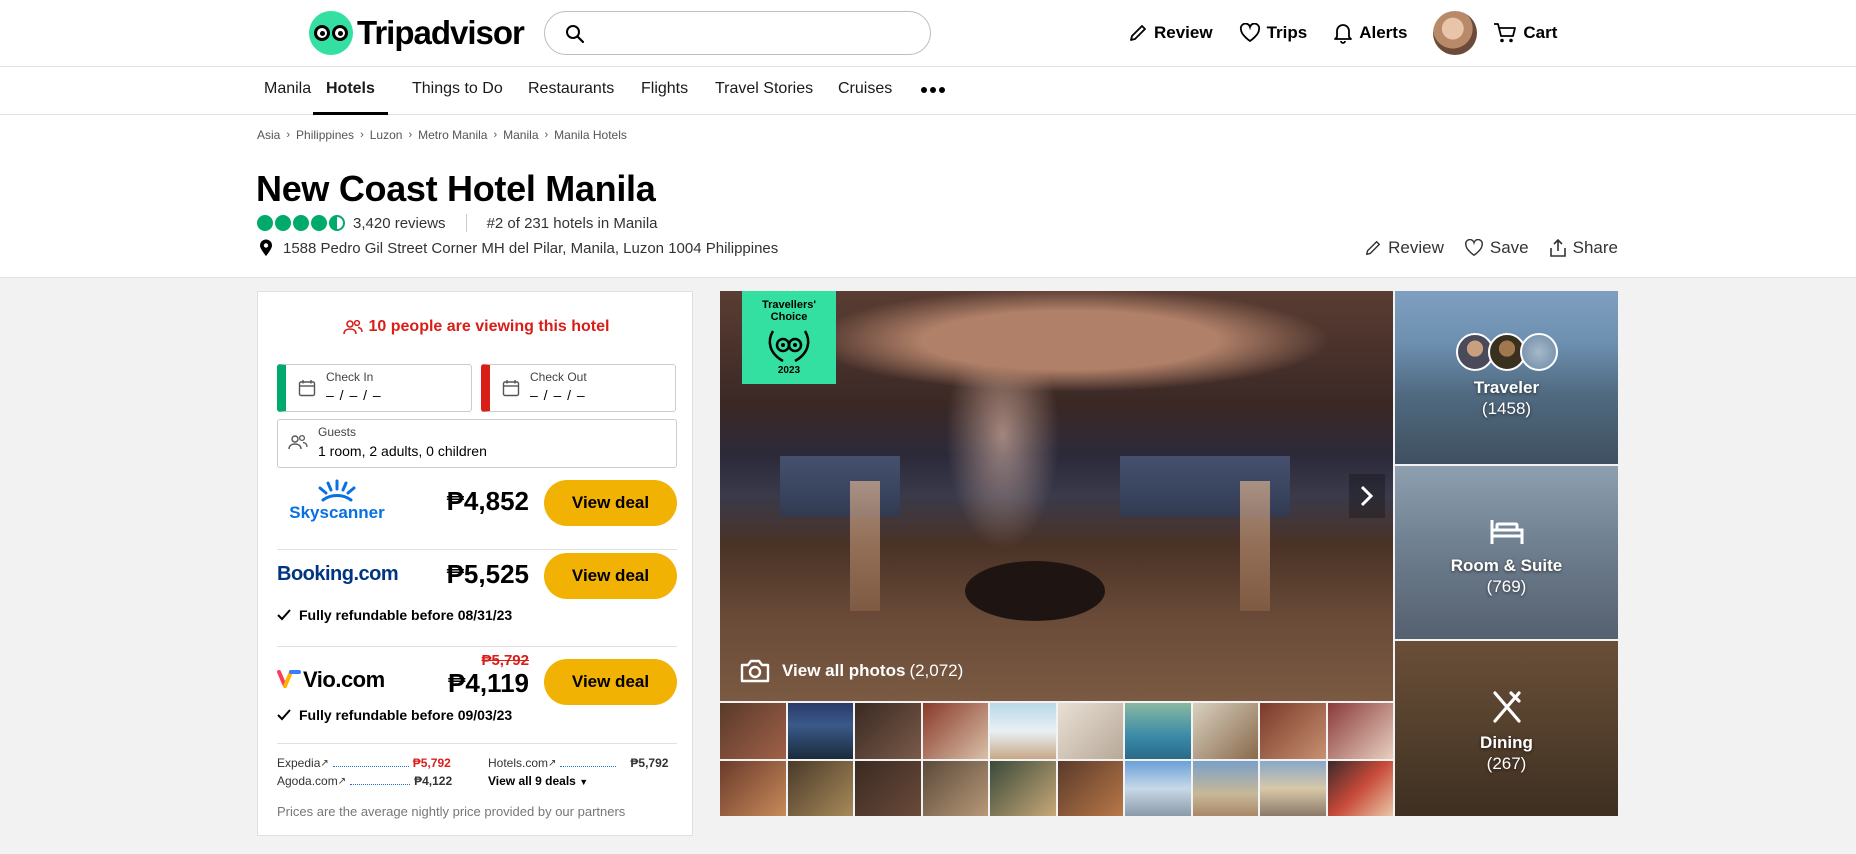 The image size is (1856, 854). I want to click on cart-icon, so click(1505, 33).